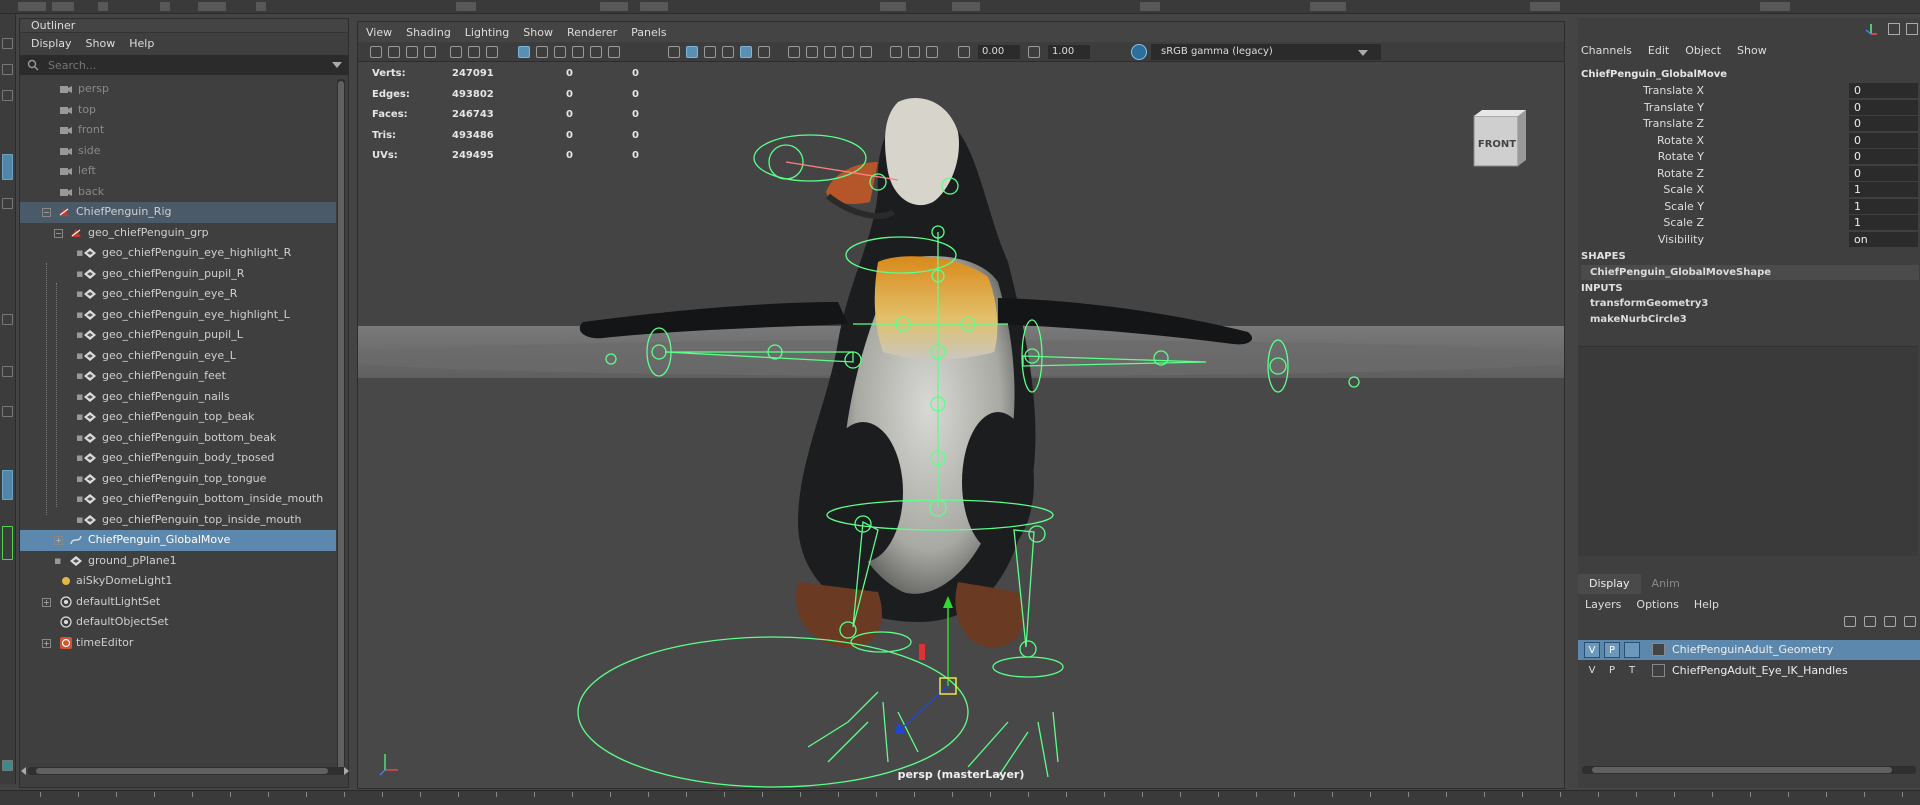 This screenshot has width=1920, height=805. Describe the element at coordinates (932, 52) in the screenshot. I see `xray-active-icon` at that location.